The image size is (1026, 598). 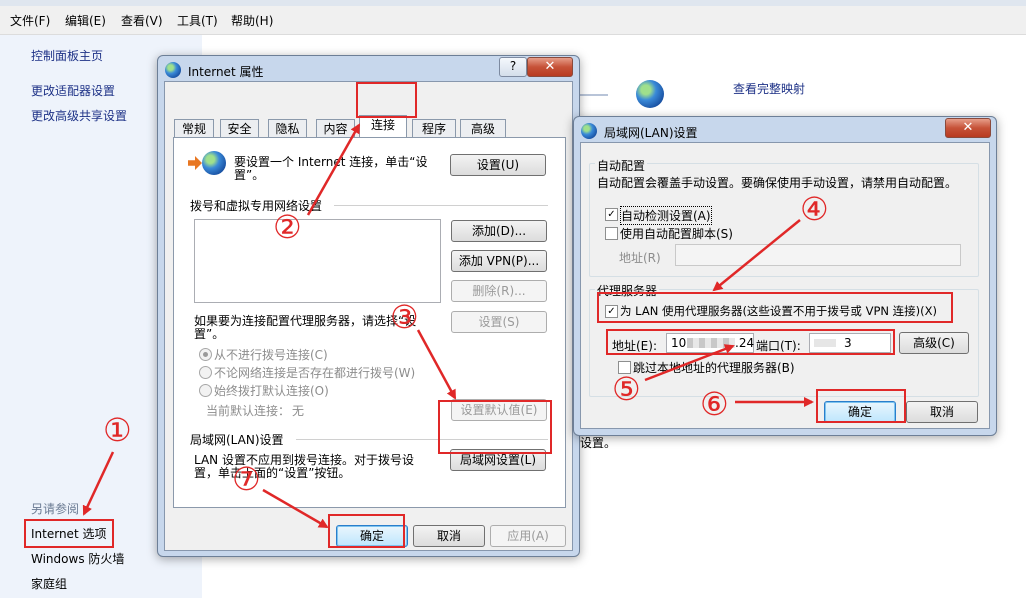 I want to click on annotation-step-4: ④, so click(x=814, y=209).